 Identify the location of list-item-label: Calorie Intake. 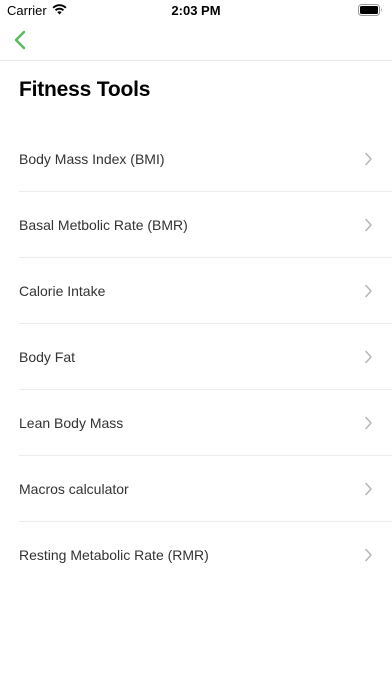
(62, 291).